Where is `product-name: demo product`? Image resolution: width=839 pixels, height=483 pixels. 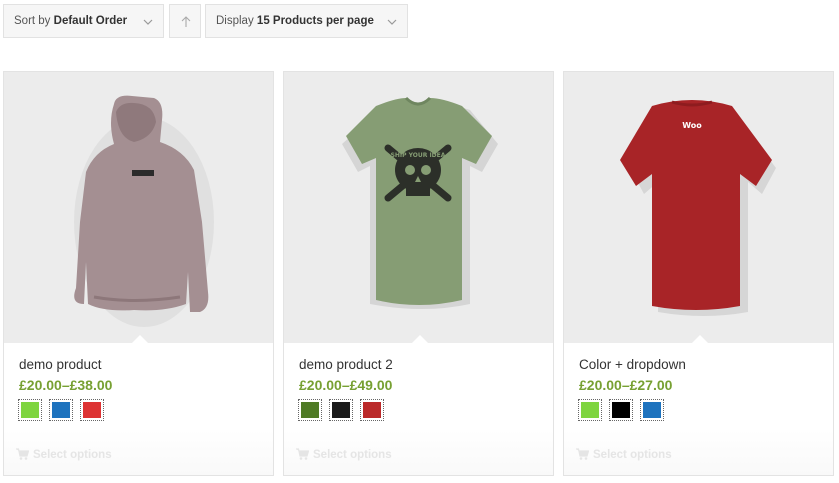 product-name: demo product is located at coordinates (60, 364).